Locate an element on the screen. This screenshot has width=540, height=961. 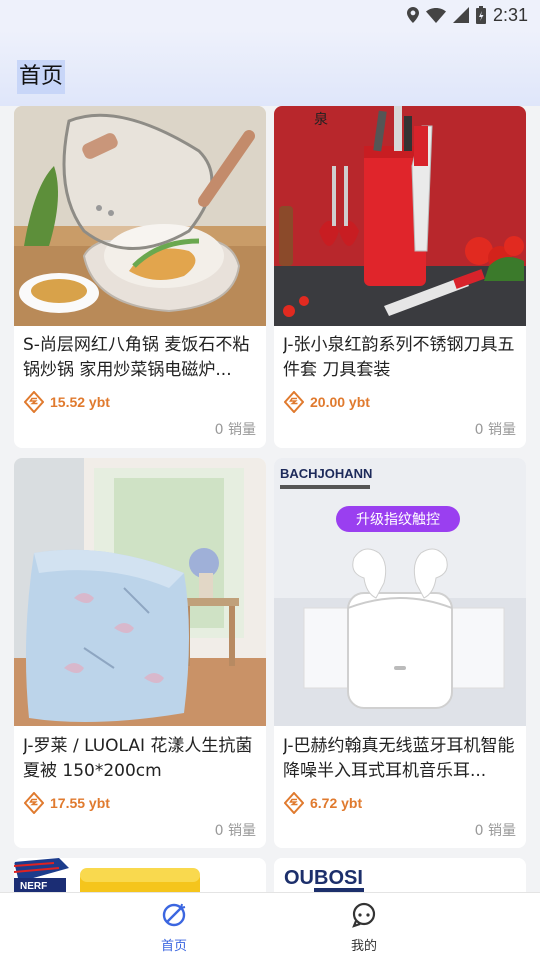
product-image: NERF is located at coordinates (140, 875).